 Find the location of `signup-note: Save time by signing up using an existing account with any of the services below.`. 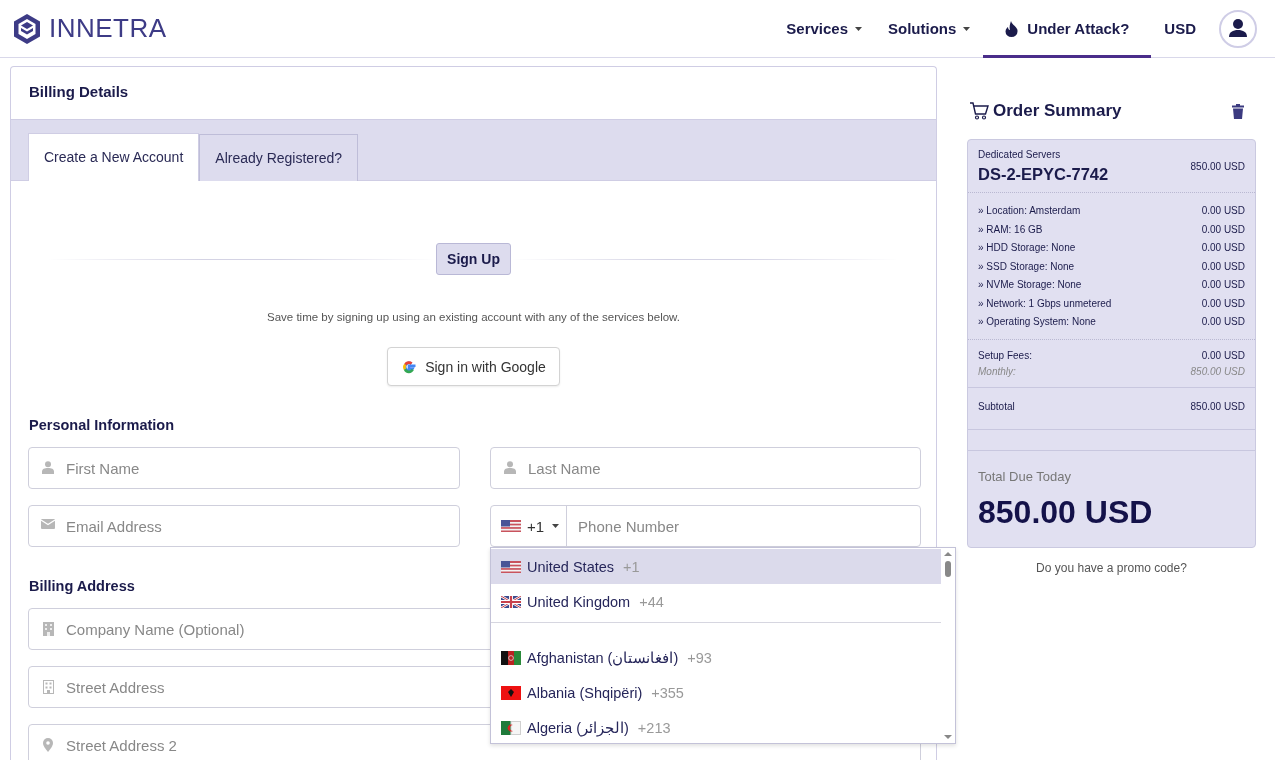

signup-note: Save time by signing up using an existing account with any of the services below. is located at coordinates (473, 317).